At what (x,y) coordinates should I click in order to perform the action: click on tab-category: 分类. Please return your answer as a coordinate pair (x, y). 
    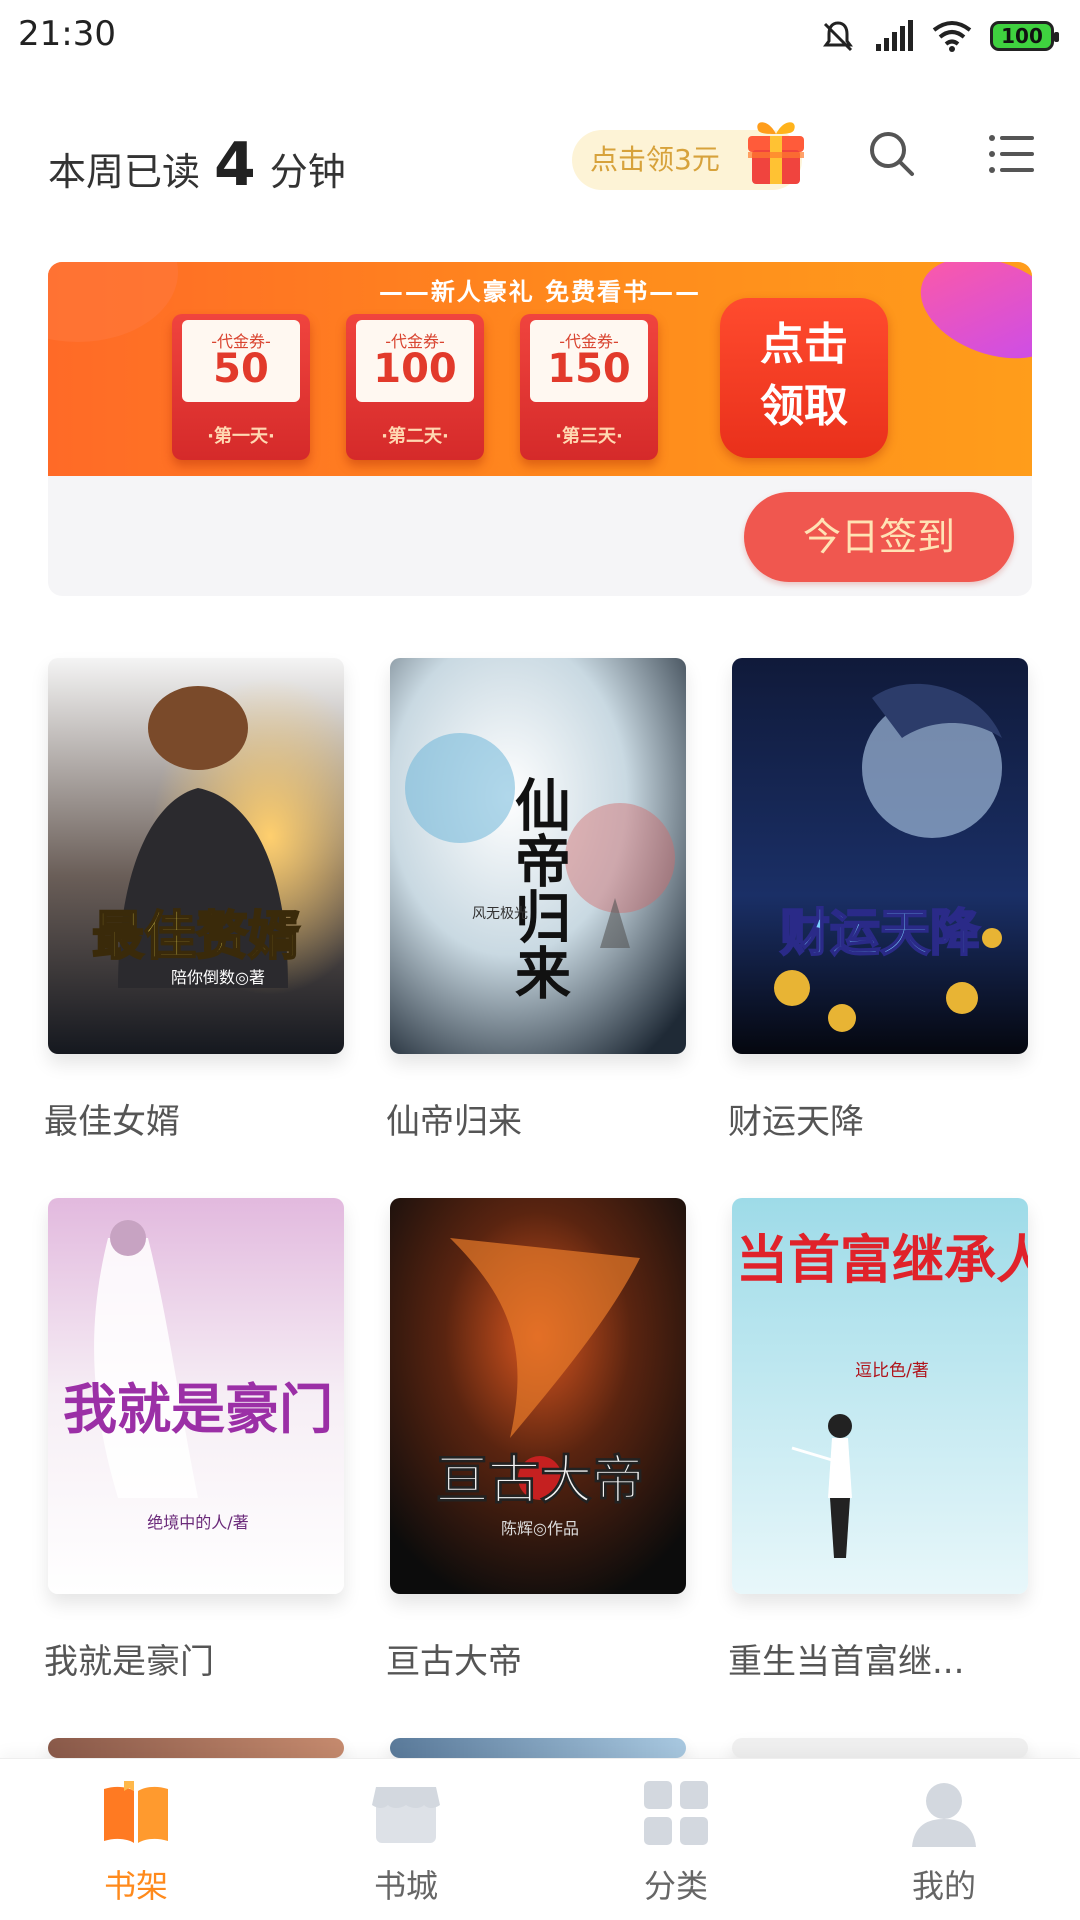
    Looking at the image, I should click on (676, 1847).